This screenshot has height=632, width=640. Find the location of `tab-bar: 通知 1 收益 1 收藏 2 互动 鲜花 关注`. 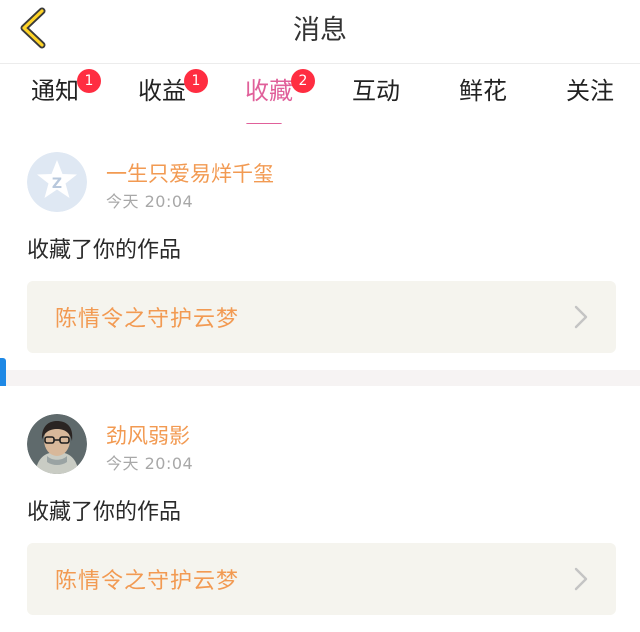

tab-bar: 通知 1 收益 1 收藏 2 互动 鲜花 关注 is located at coordinates (320, 95).